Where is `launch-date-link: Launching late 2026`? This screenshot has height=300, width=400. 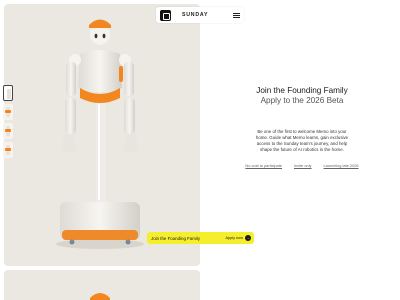
launch-date-link: Launching late 2026 is located at coordinates (341, 165).